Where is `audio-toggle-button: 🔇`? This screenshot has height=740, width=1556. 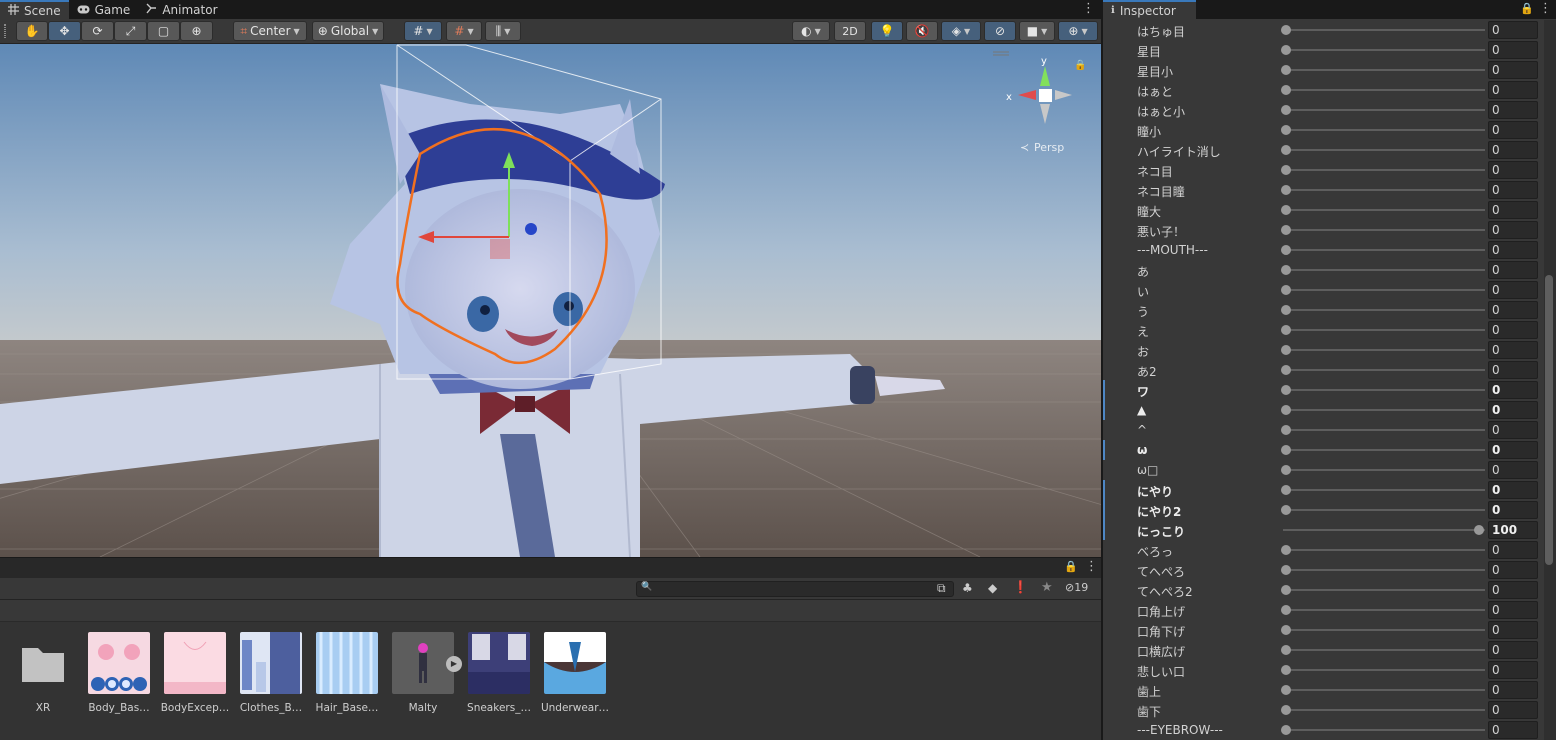
audio-toggle-button: 🔇 is located at coordinates (922, 31).